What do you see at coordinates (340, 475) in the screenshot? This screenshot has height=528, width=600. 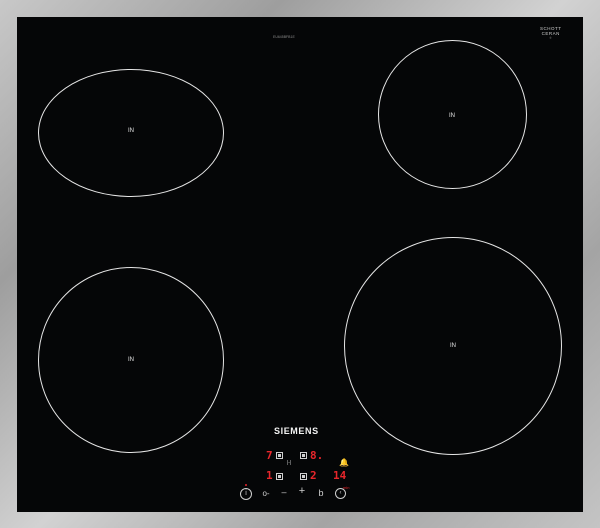 I see `timer-display: 14` at bounding box center [340, 475].